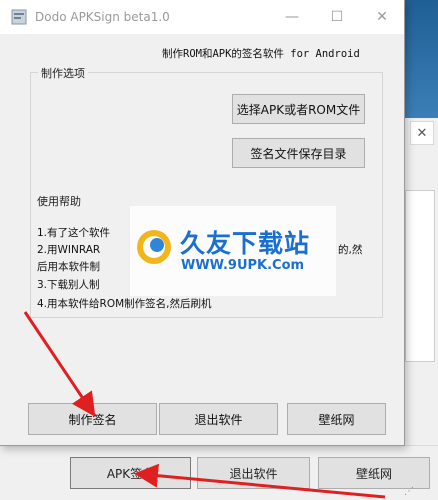 This screenshot has height=500, width=438. What do you see at coordinates (298, 109) in the screenshot?
I see `select-file-button: 选择APK或者ROM文件` at bounding box center [298, 109].